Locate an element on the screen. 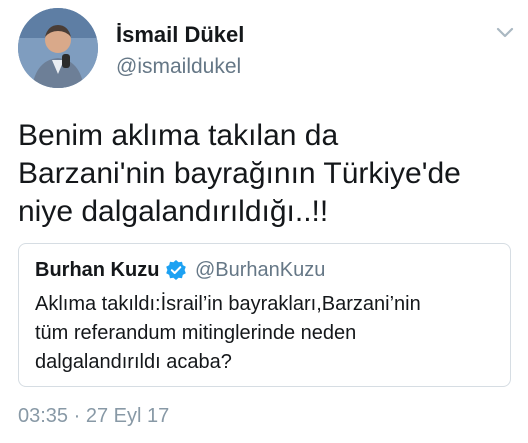  quoted-author-name: Burhan Kuzu is located at coordinates (97, 270).